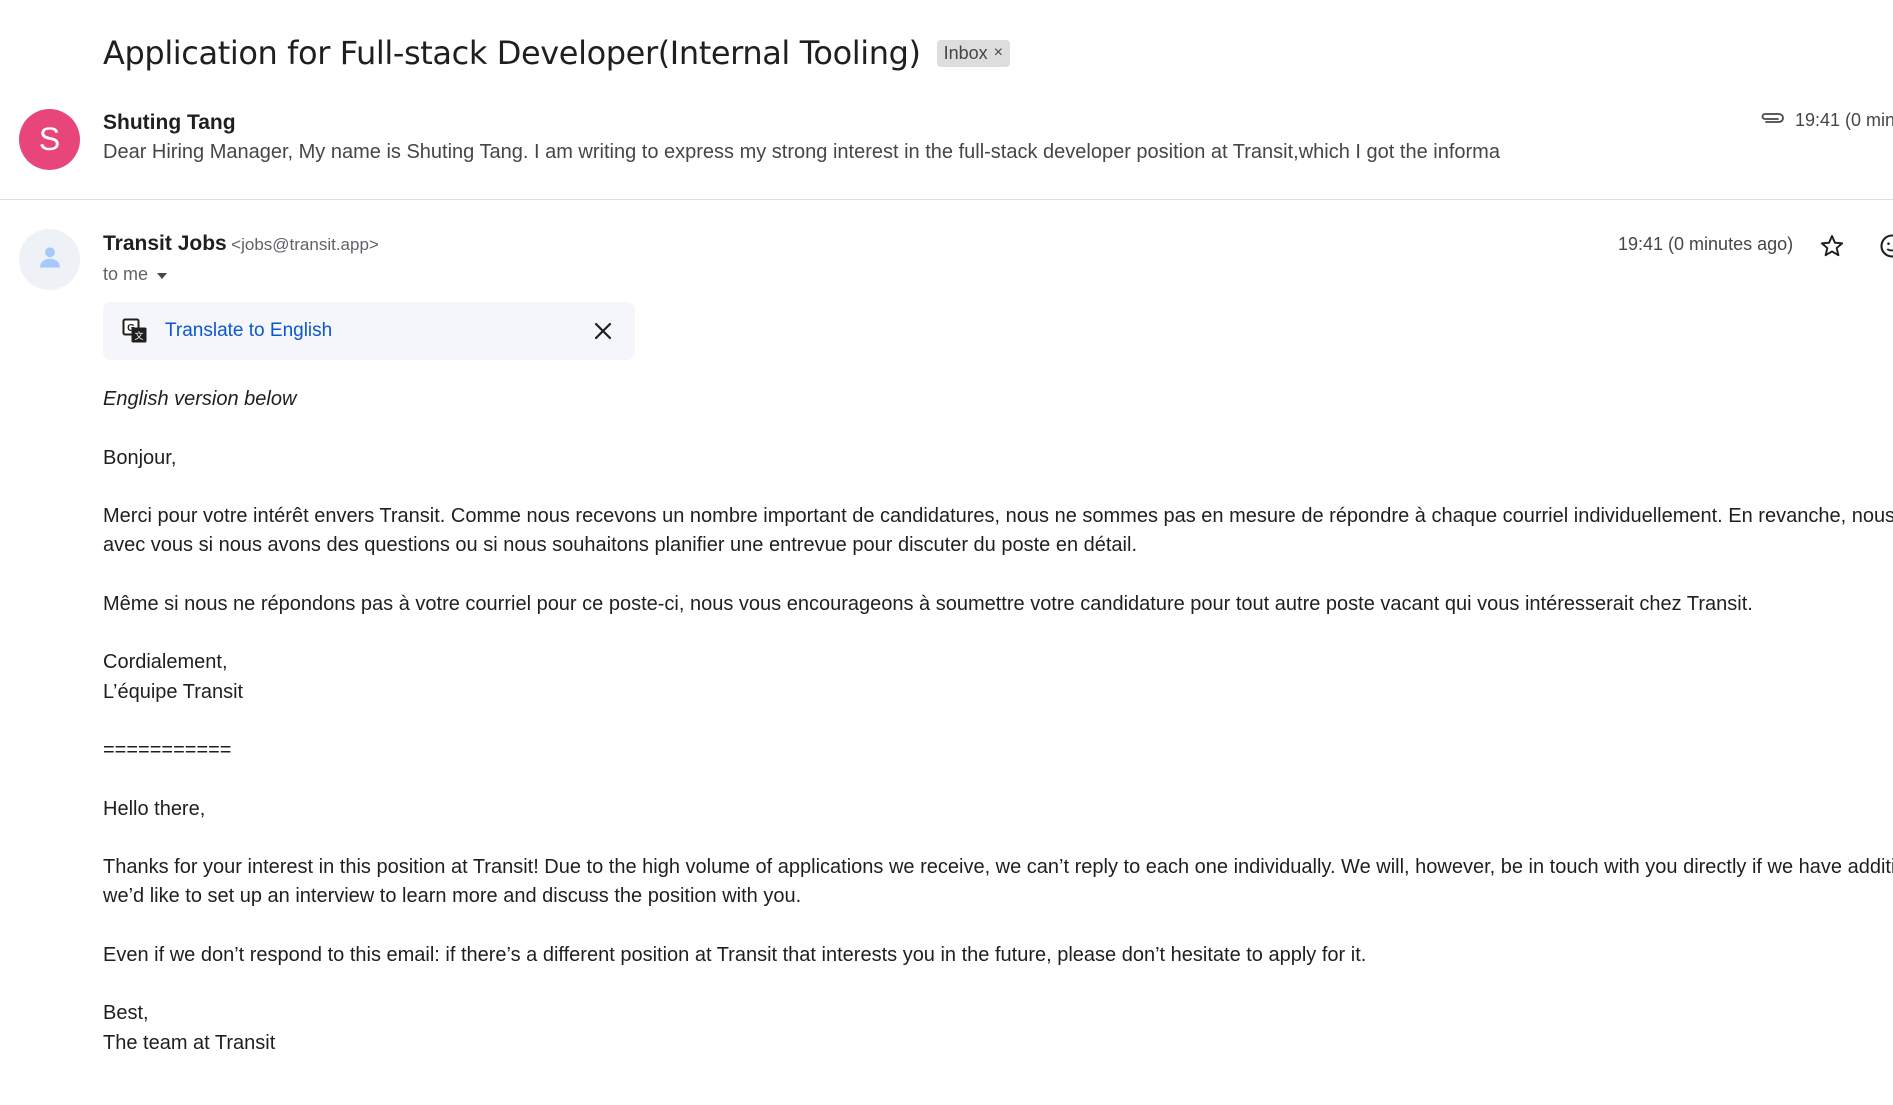 Image resolution: width=1893 pixels, height=1105 pixels. I want to click on body-fr-signoff: Cordialement,, so click(165, 662).